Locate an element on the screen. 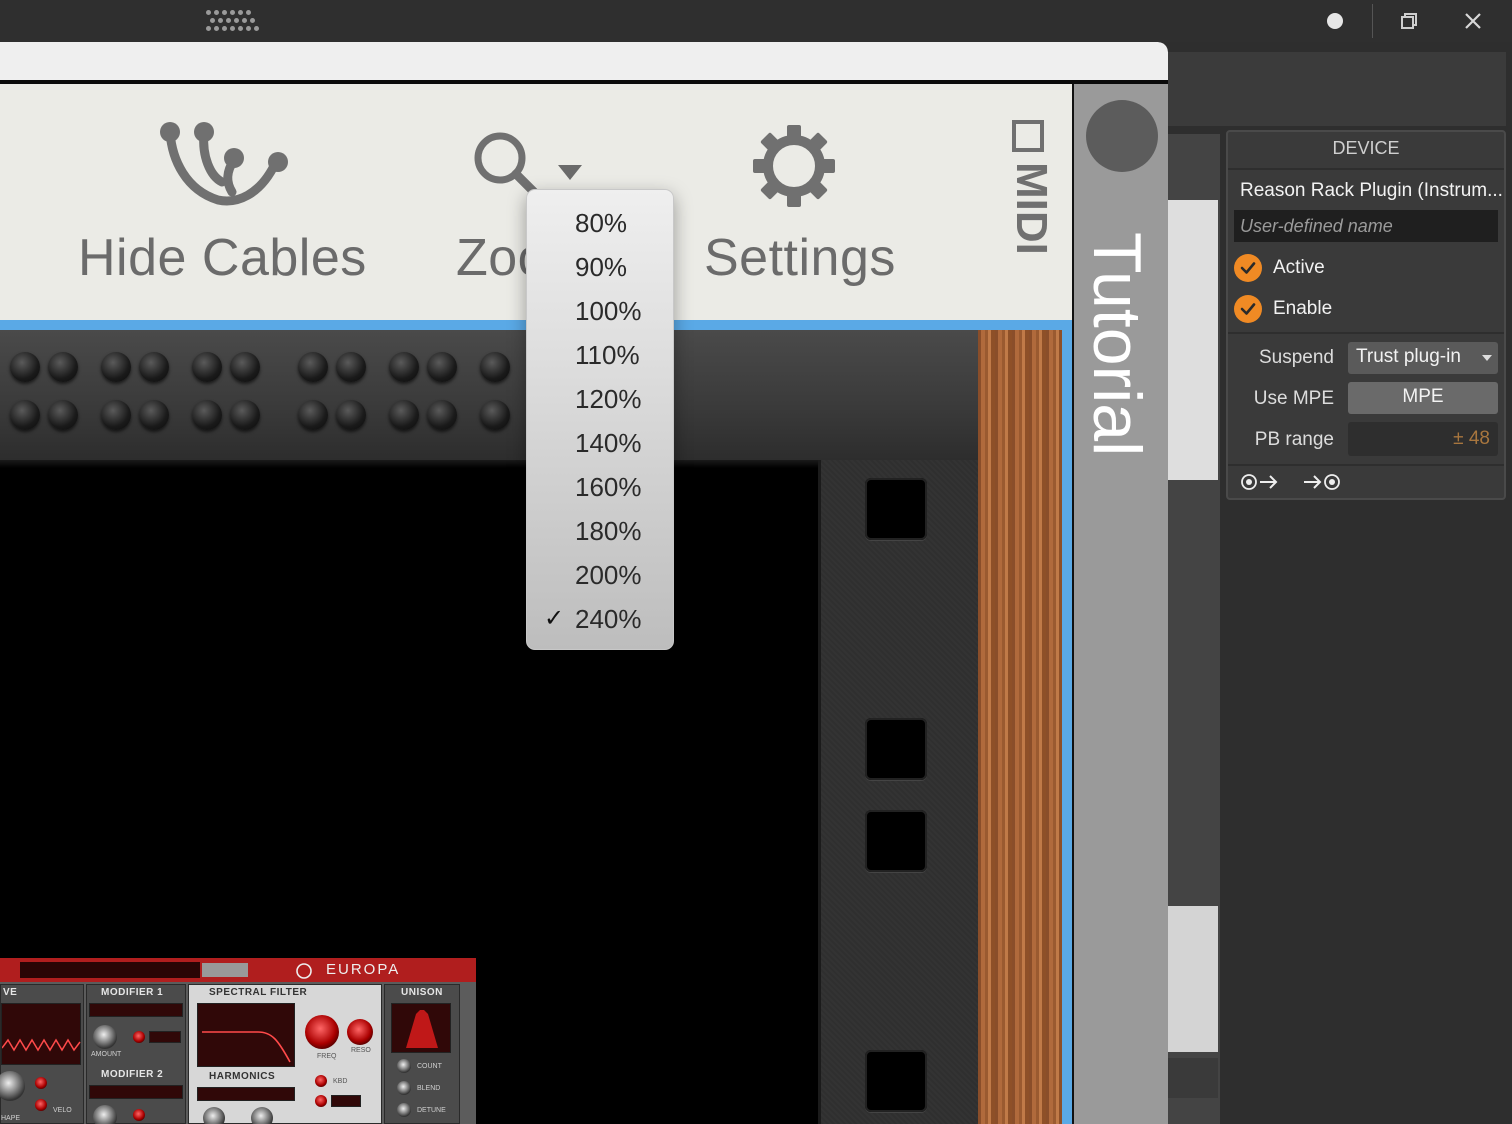  midi-toggle: MIDI is located at coordinates (1028, 199).